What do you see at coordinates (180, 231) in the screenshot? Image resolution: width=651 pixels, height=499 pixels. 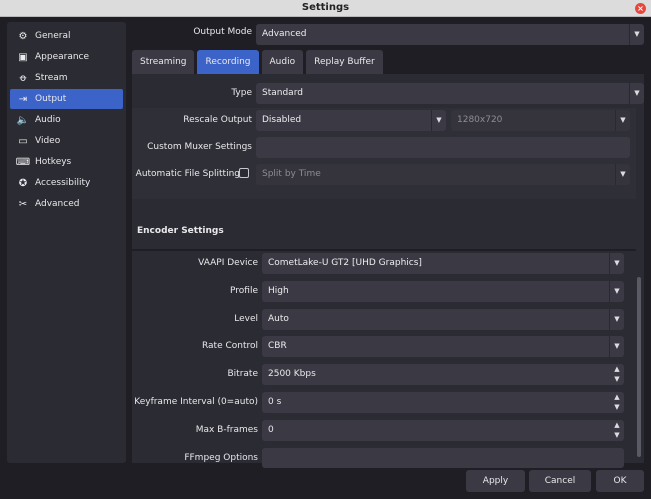 I see `encoder-settings-heading: Encoder Settings` at bounding box center [180, 231].